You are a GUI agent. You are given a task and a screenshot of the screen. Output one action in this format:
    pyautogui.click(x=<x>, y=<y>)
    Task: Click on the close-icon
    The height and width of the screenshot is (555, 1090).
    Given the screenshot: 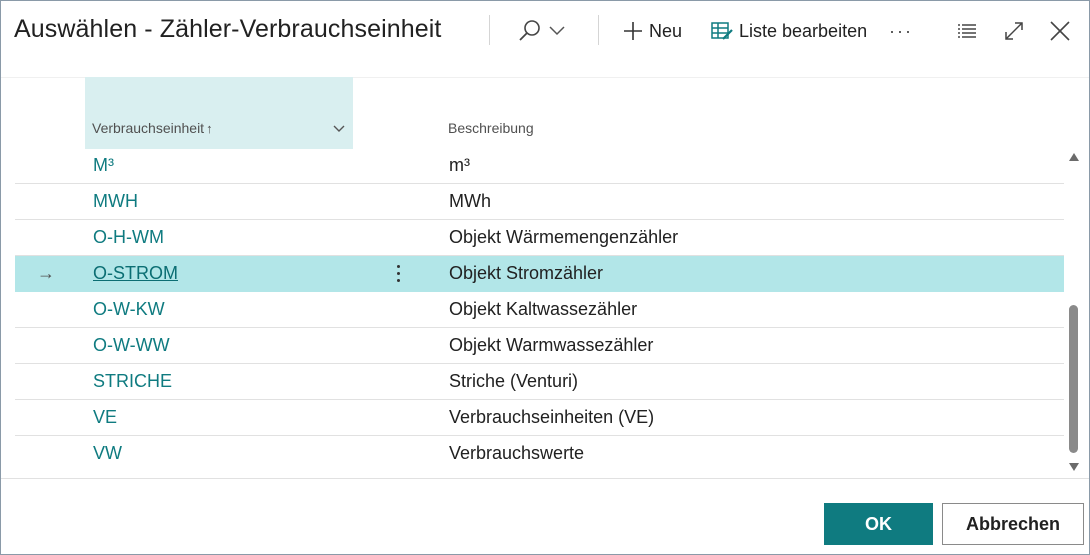 What is the action you would take?
    pyautogui.click(x=1060, y=31)
    